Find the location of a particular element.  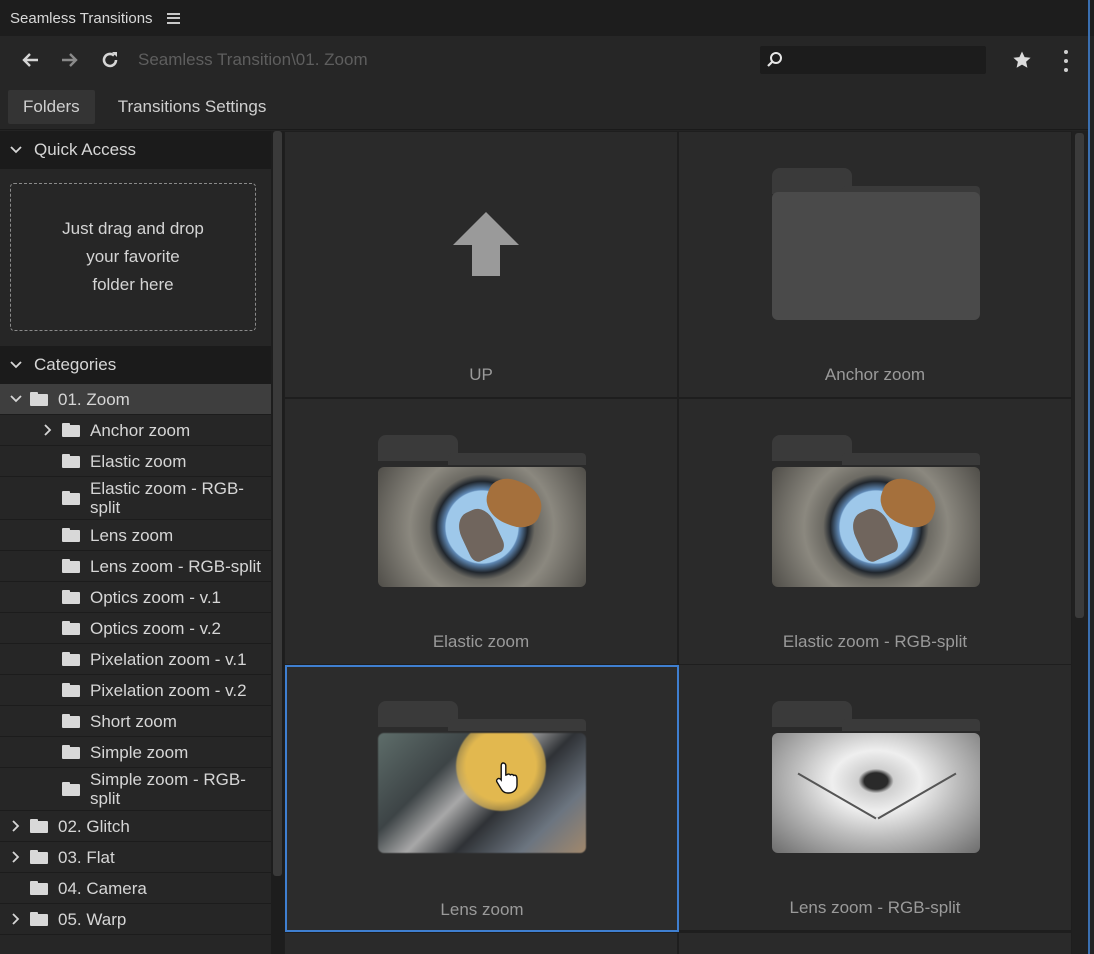

tab-folders: Folders is located at coordinates (51, 106).